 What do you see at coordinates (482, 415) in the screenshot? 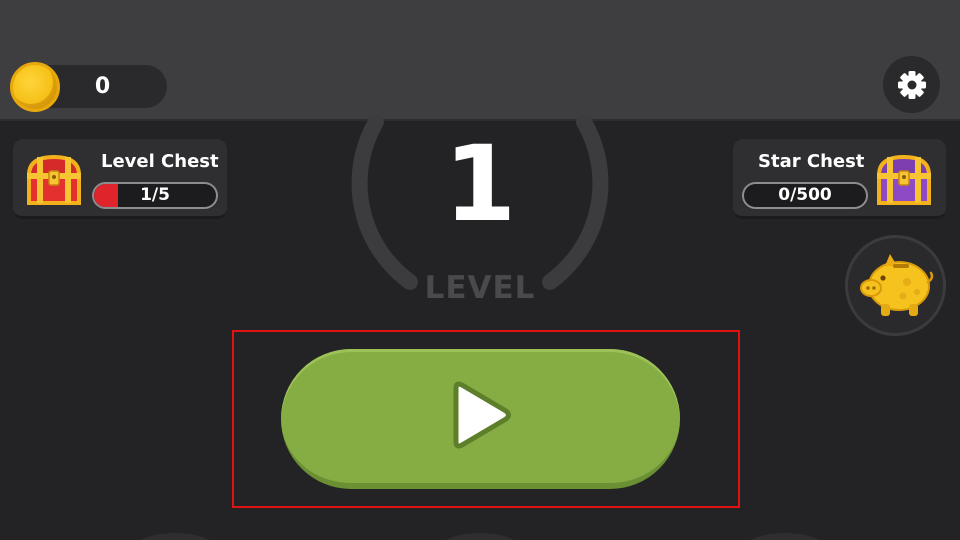
I see `play-icon` at bounding box center [482, 415].